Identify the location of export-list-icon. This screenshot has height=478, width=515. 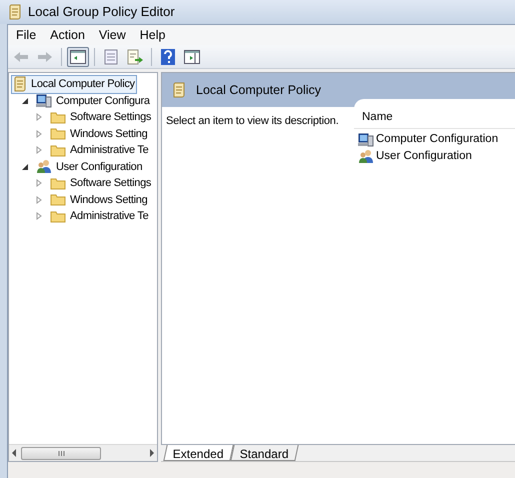
(135, 56).